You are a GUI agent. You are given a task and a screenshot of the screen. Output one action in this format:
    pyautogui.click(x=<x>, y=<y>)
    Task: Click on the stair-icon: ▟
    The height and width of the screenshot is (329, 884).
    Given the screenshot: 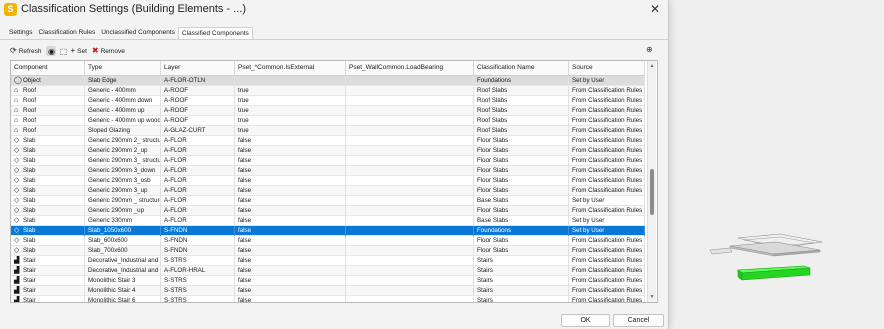 What is the action you would take?
    pyautogui.click(x=17, y=280)
    